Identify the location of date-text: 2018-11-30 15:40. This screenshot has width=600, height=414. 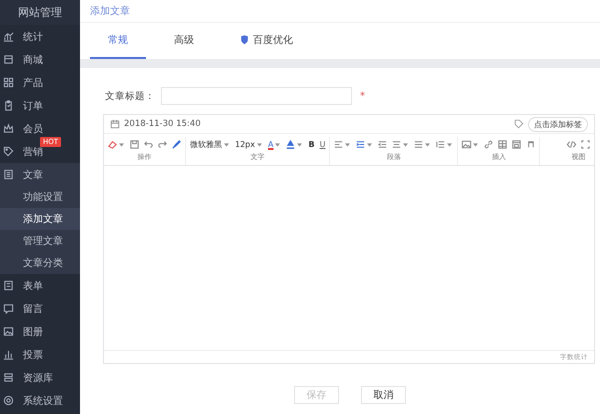
(162, 124).